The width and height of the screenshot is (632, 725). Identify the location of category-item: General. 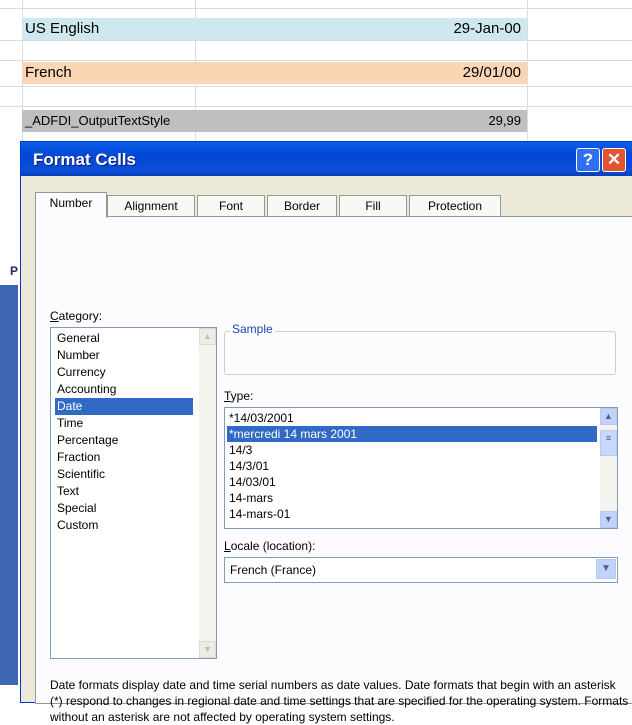
(124, 338).